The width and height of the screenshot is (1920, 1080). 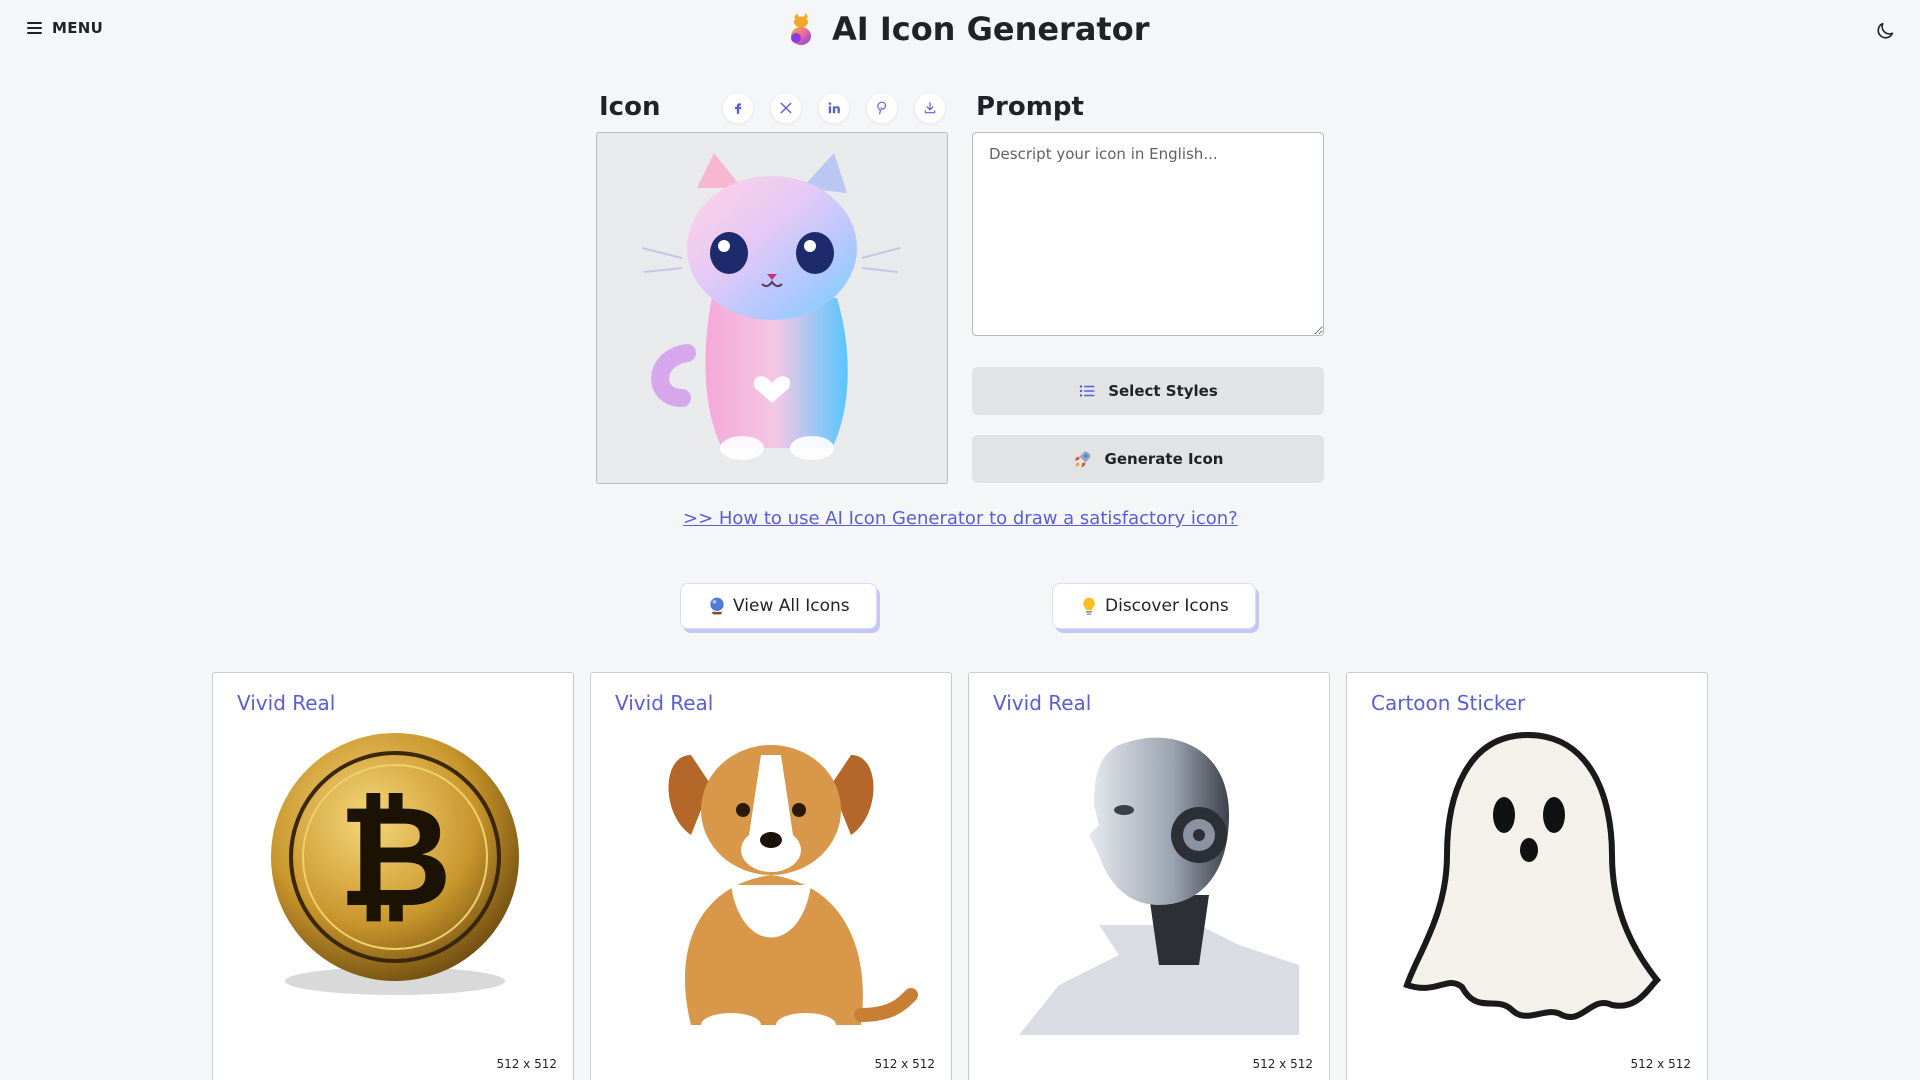 I want to click on generate-icon-button: Generate Icon, so click(x=1148, y=459).